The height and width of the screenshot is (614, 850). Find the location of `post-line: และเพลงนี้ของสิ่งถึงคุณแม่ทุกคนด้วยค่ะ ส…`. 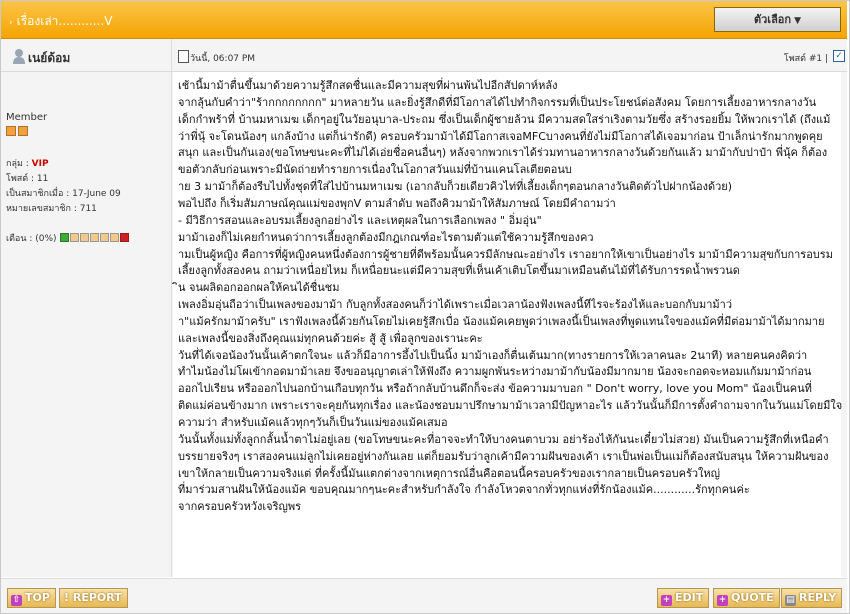

post-line: และเพลงนี้ของสิ่งถึงคุณแม่ทุกคนด้วยค่ะ ส… is located at coordinates (330, 338).